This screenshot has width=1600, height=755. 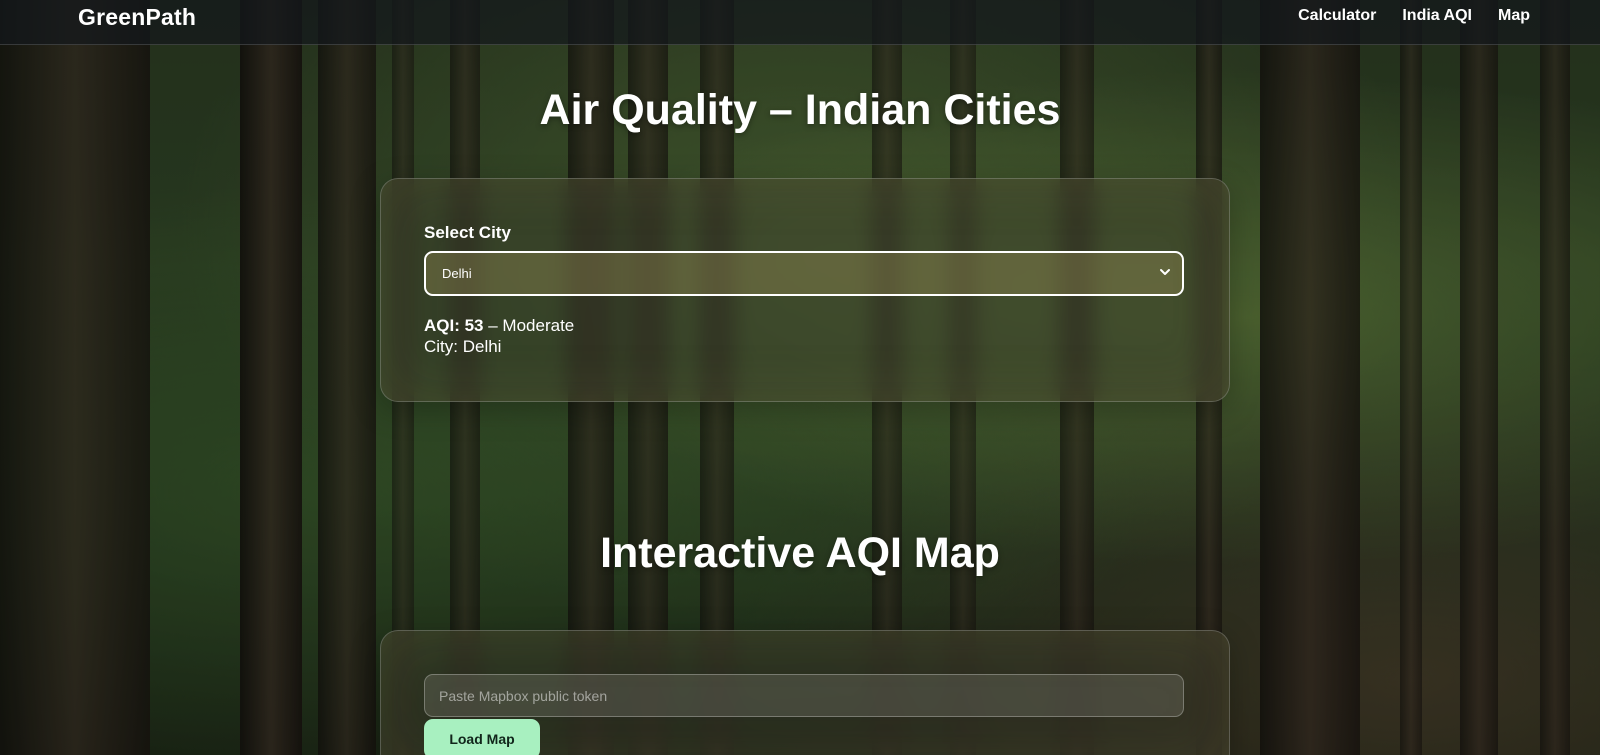 I want to click on navbar: GreenPath Calculator India AQI Map, so click(x=800, y=22).